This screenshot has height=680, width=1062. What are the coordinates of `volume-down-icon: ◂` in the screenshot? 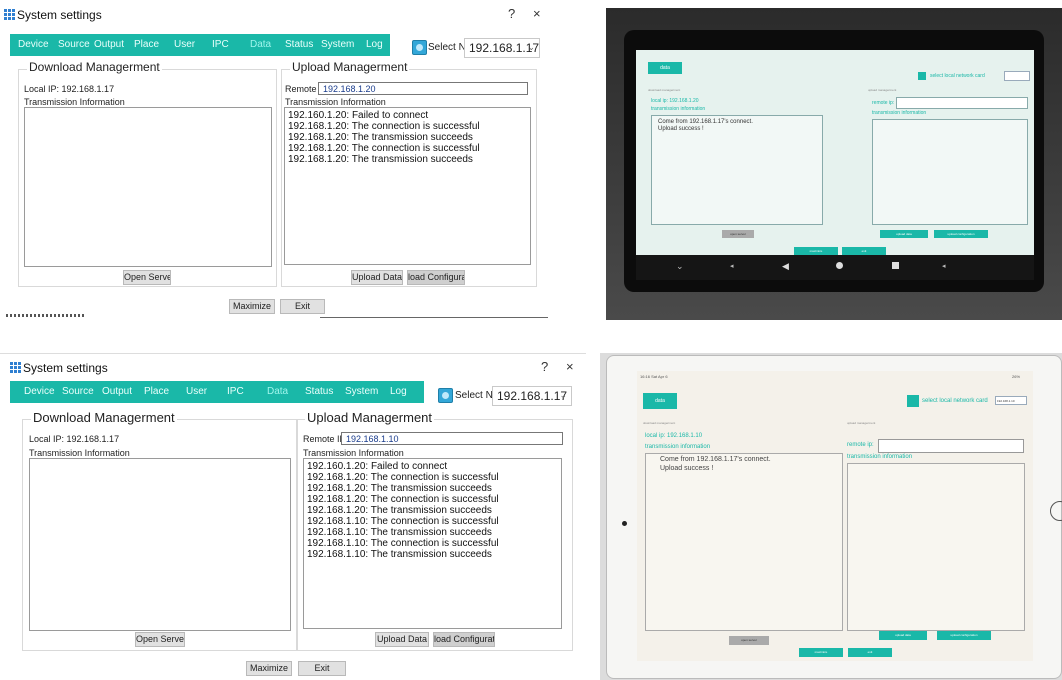 It's located at (732, 266).